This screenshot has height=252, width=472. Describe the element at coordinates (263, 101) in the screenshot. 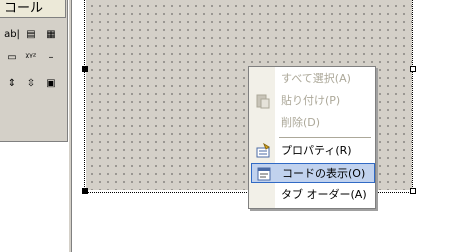

I see `paste-icon` at that location.